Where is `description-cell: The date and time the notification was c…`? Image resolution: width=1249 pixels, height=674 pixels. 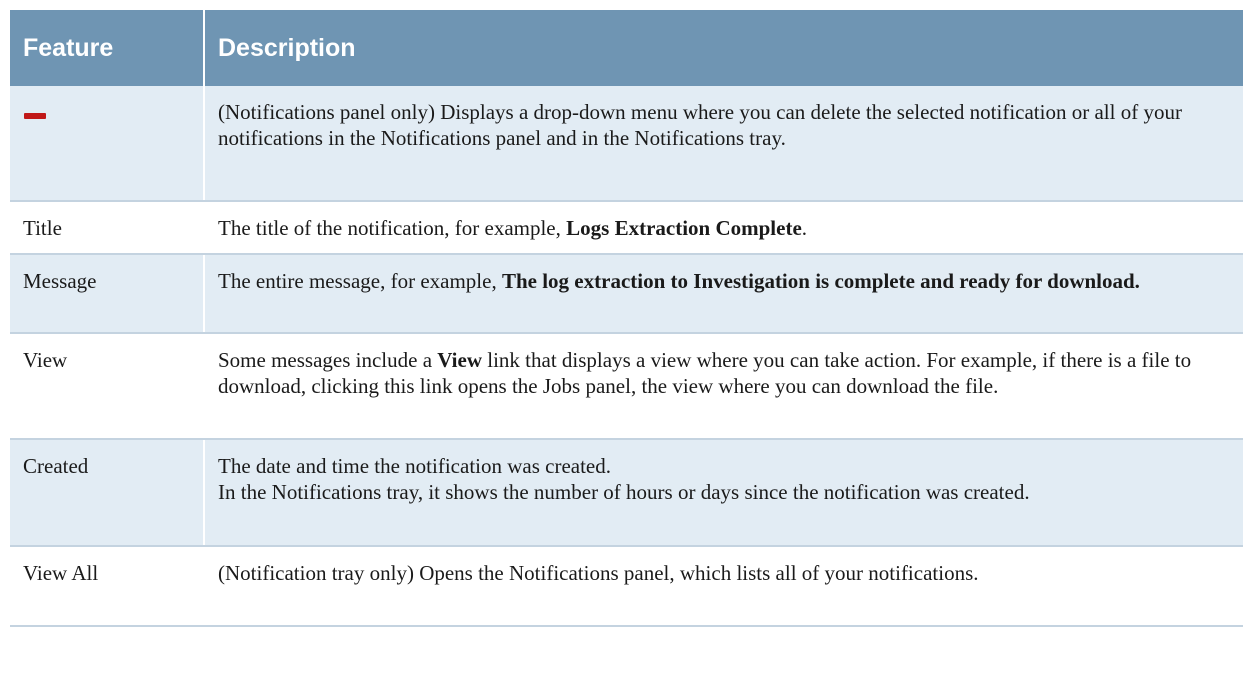
description-cell: The date and time the notification was c… is located at coordinates (723, 493).